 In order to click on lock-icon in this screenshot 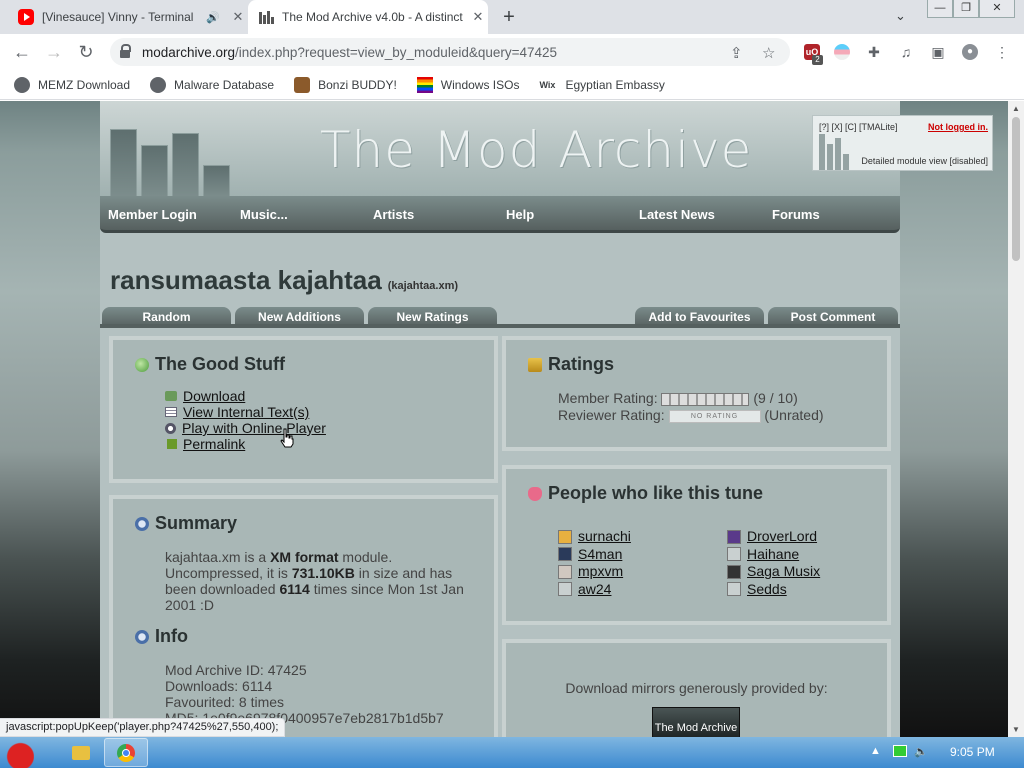, I will do `click(125, 51)`.